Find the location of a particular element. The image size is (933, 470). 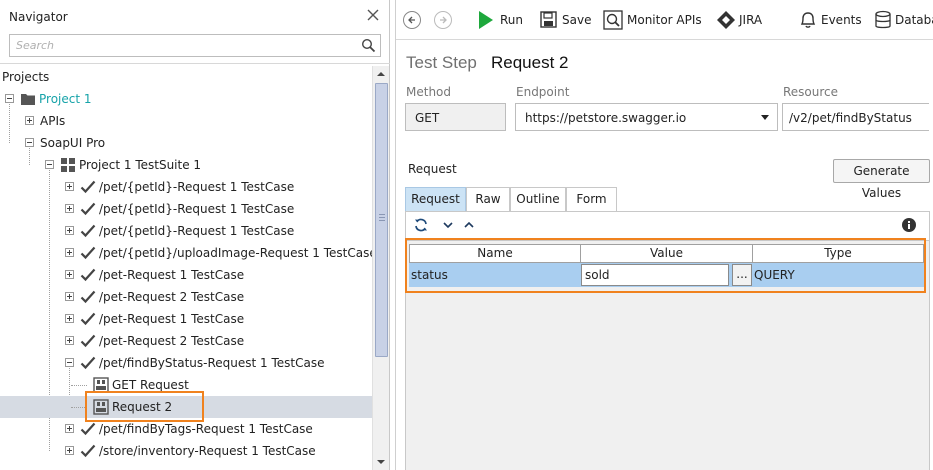

method-value: GET is located at coordinates (427, 118).